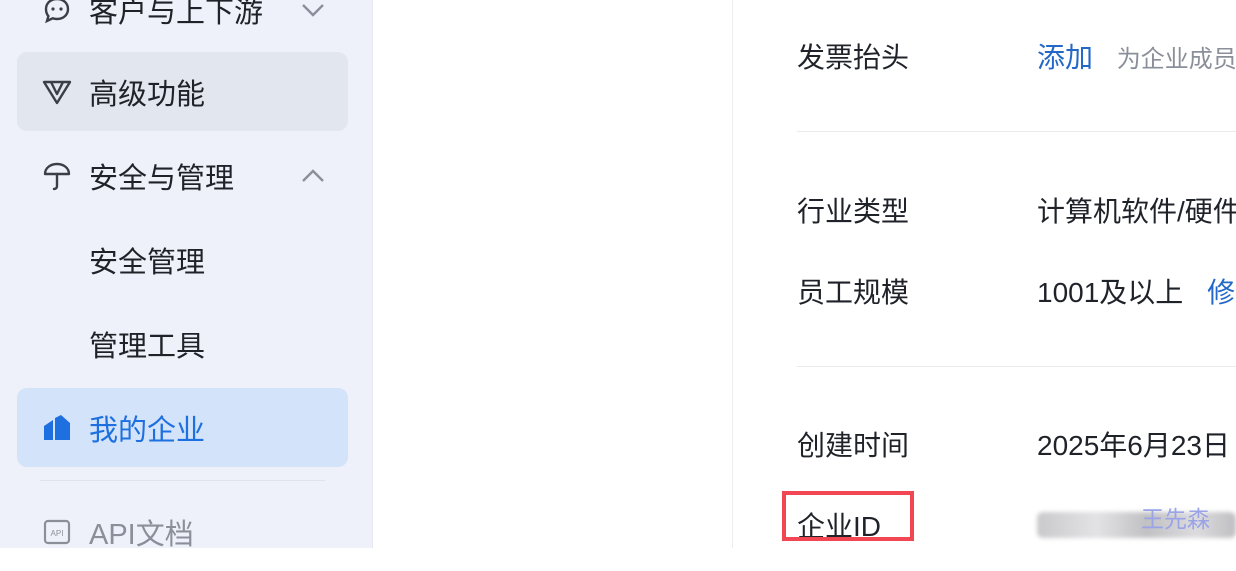 The width and height of the screenshot is (1236, 571). What do you see at coordinates (147, 346) in the screenshot?
I see `sidebar-item-label: 管理工具` at bounding box center [147, 346].